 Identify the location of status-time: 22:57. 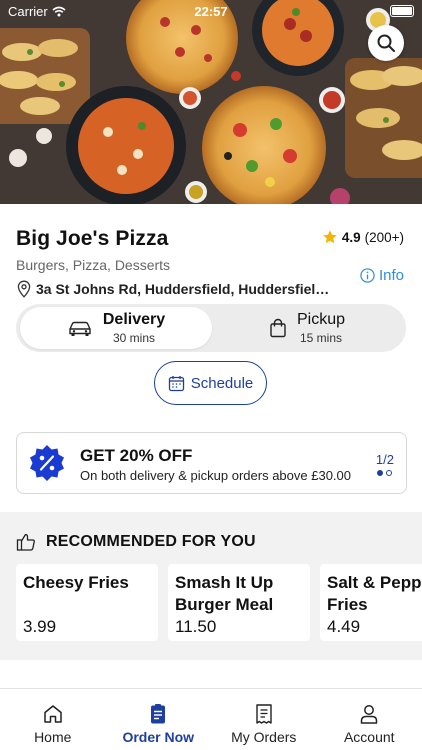
(211, 11).